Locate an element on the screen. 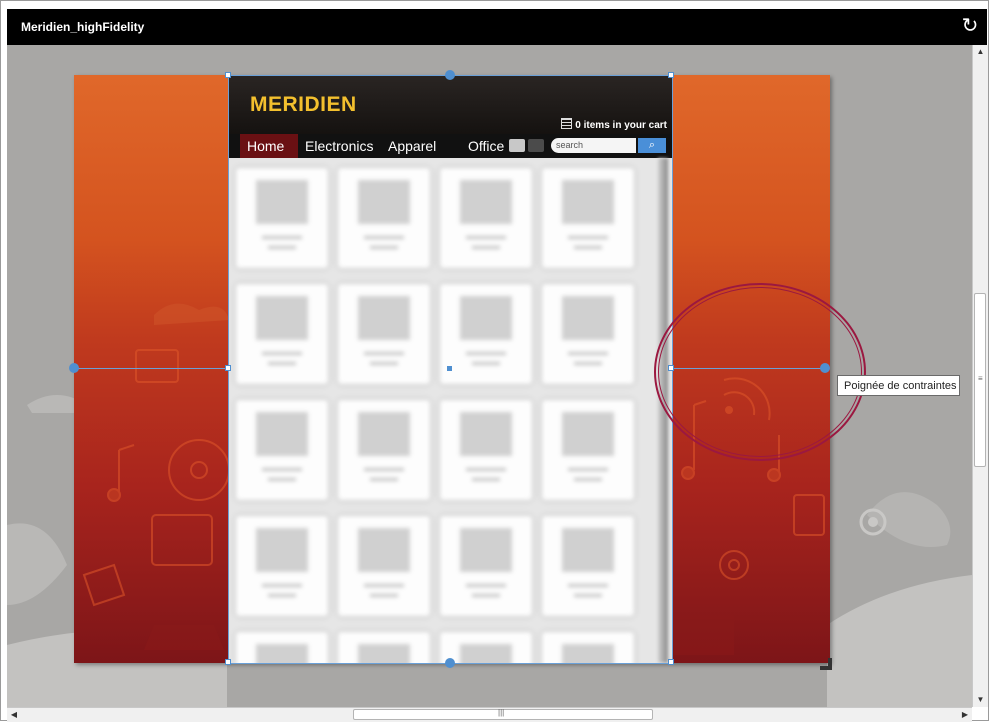 The width and height of the screenshot is (989, 722). resize-handle-top-left is located at coordinates (228, 75).